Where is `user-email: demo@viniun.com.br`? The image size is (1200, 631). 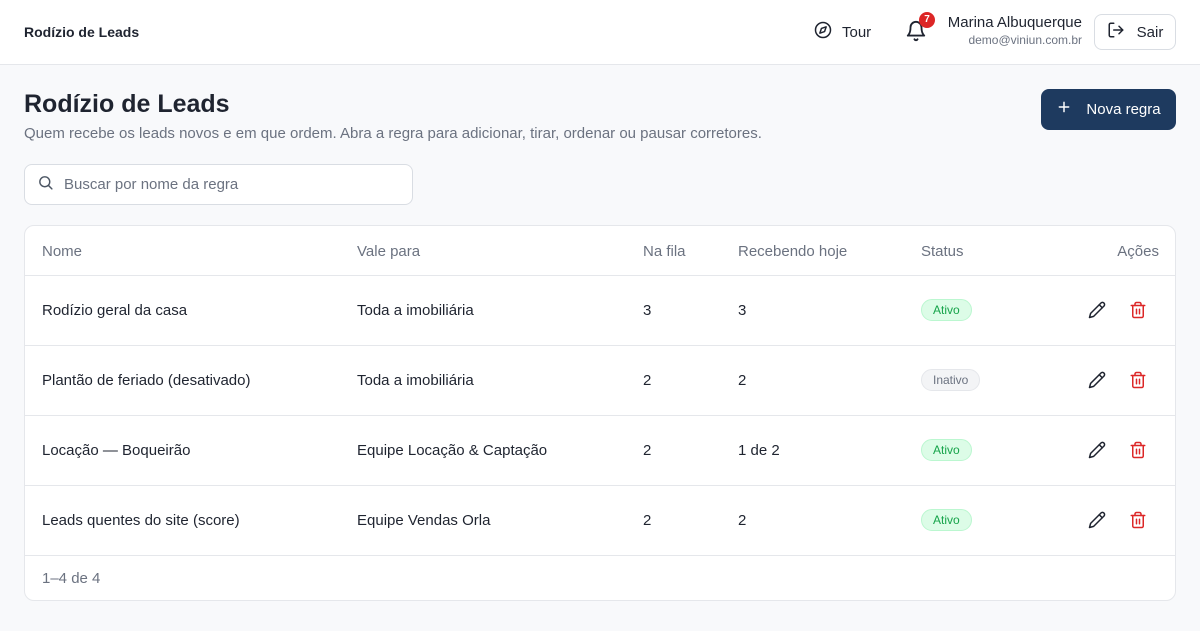
user-email: demo@viniun.com.br is located at coordinates (1025, 40).